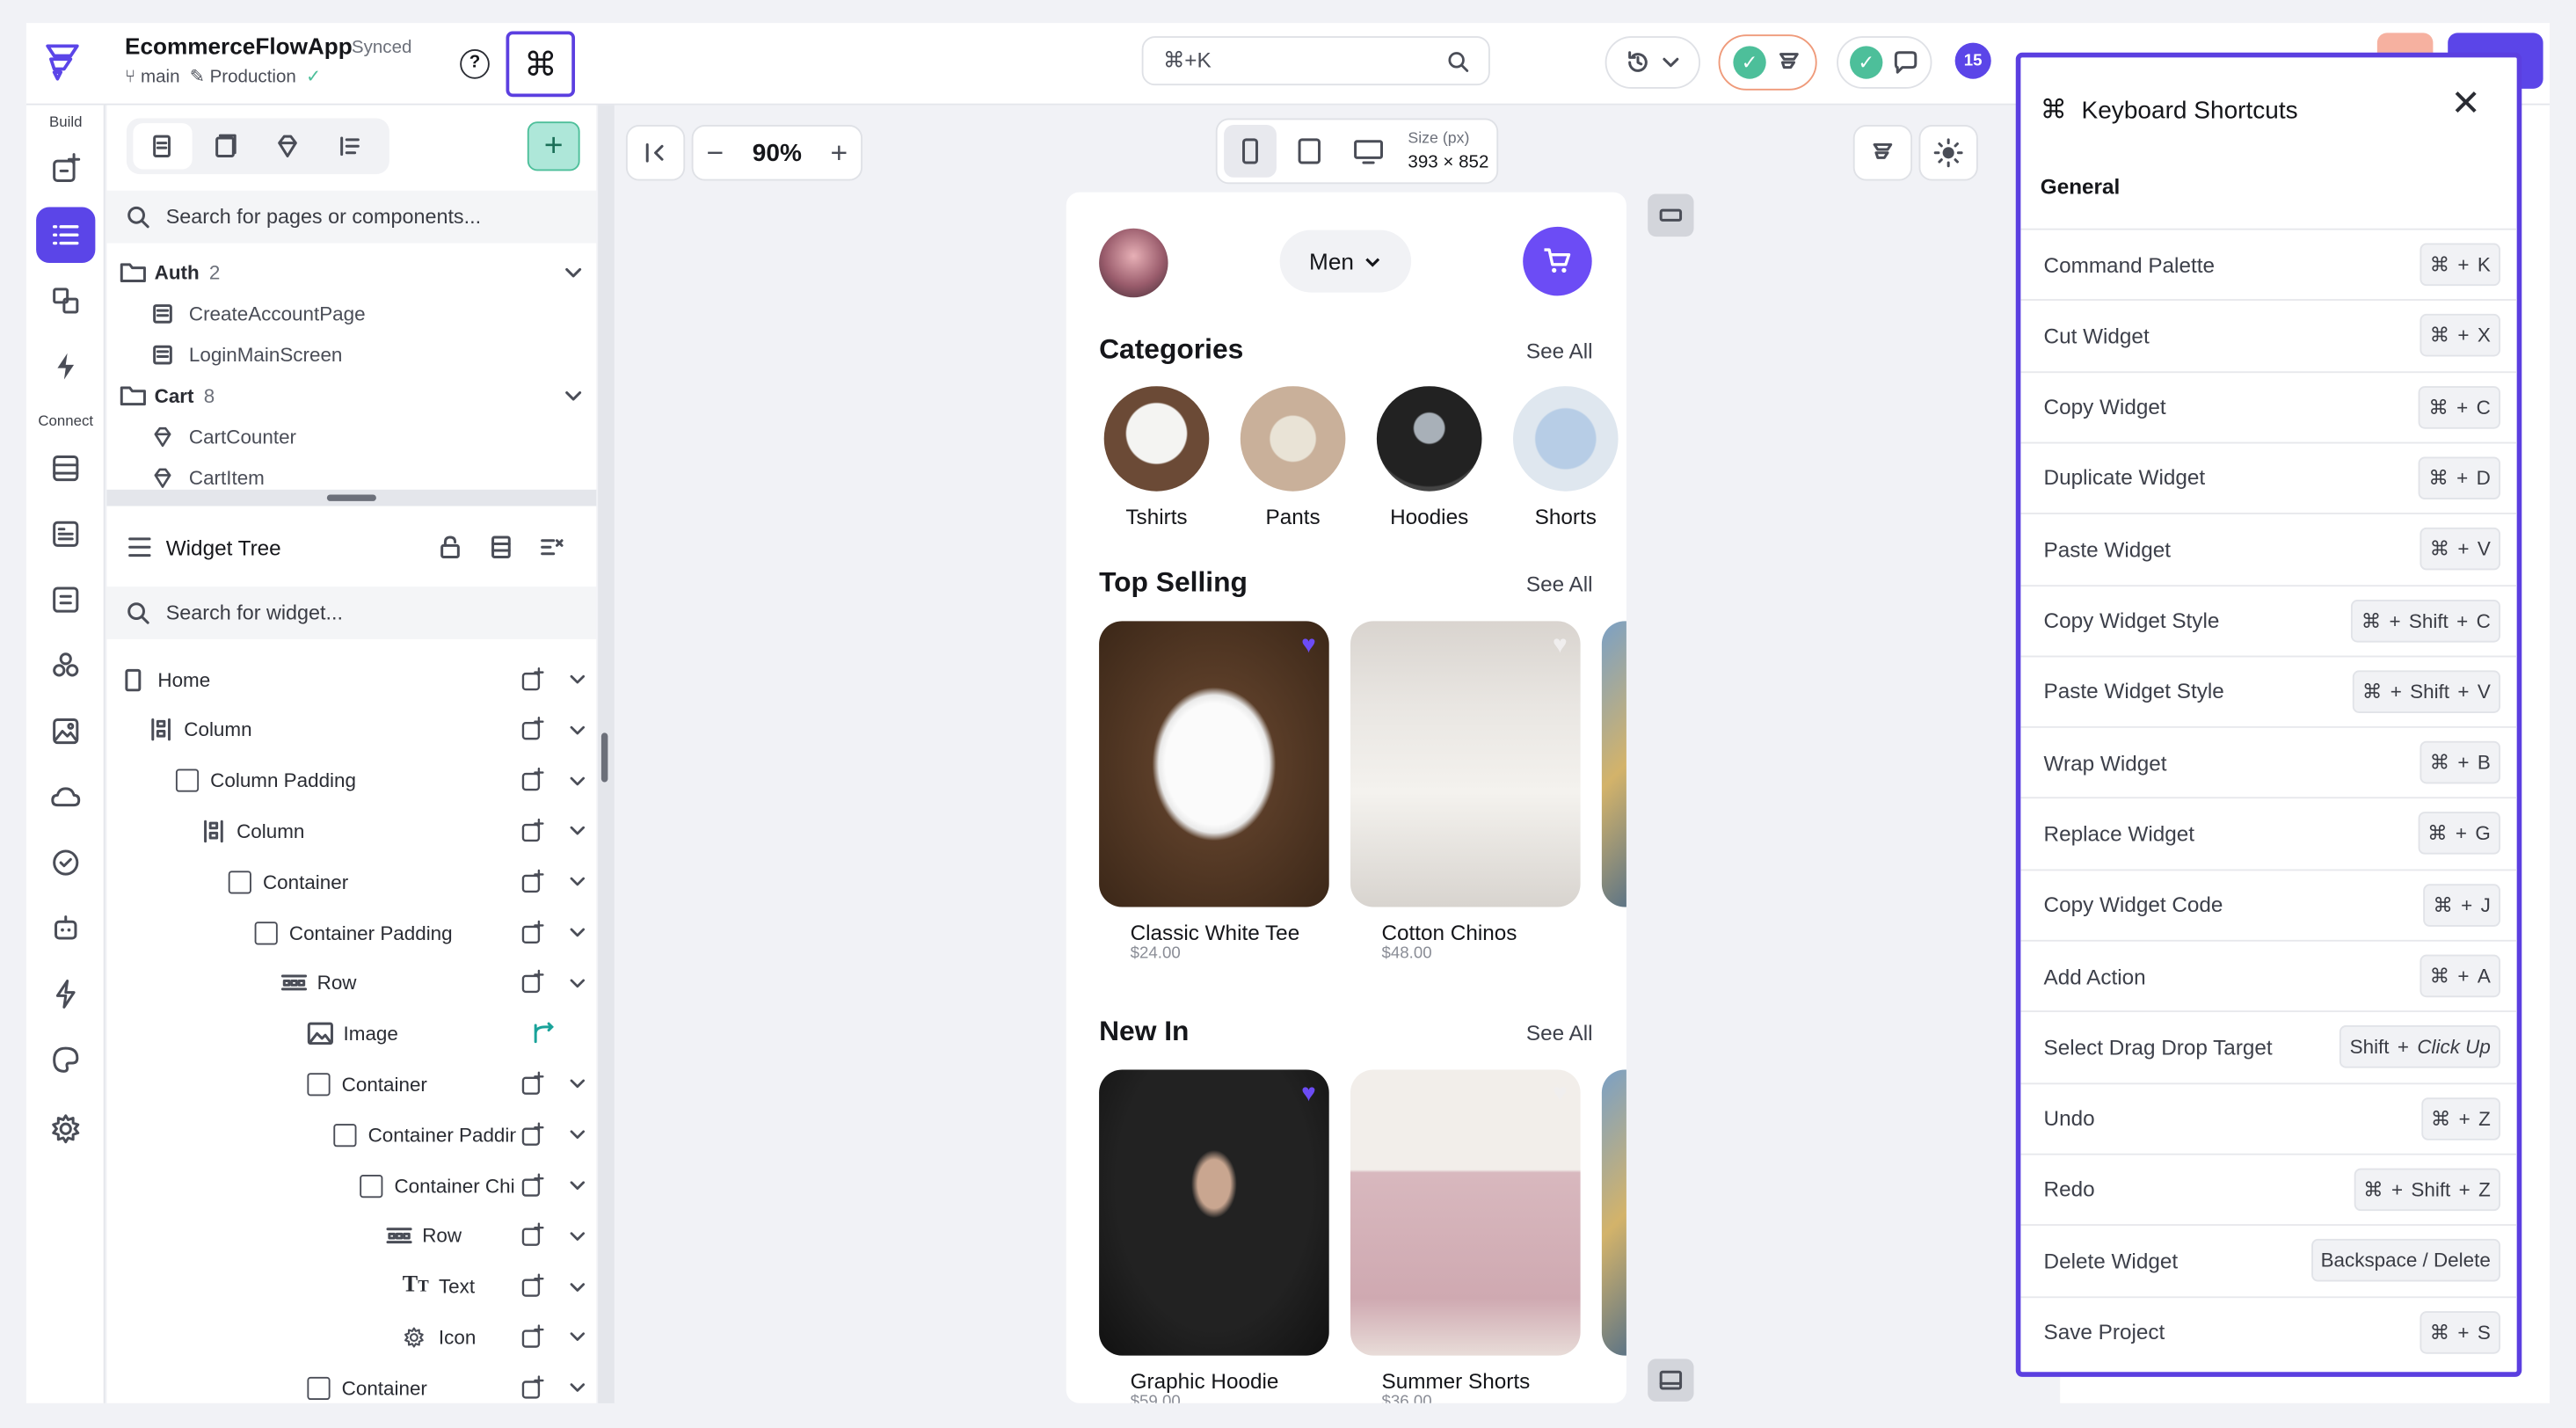 The image size is (2576, 1428). What do you see at coordinates (1884, 62) in the screenshot?
I see `comments-button: ✓` at bounding box center [1884, 62].